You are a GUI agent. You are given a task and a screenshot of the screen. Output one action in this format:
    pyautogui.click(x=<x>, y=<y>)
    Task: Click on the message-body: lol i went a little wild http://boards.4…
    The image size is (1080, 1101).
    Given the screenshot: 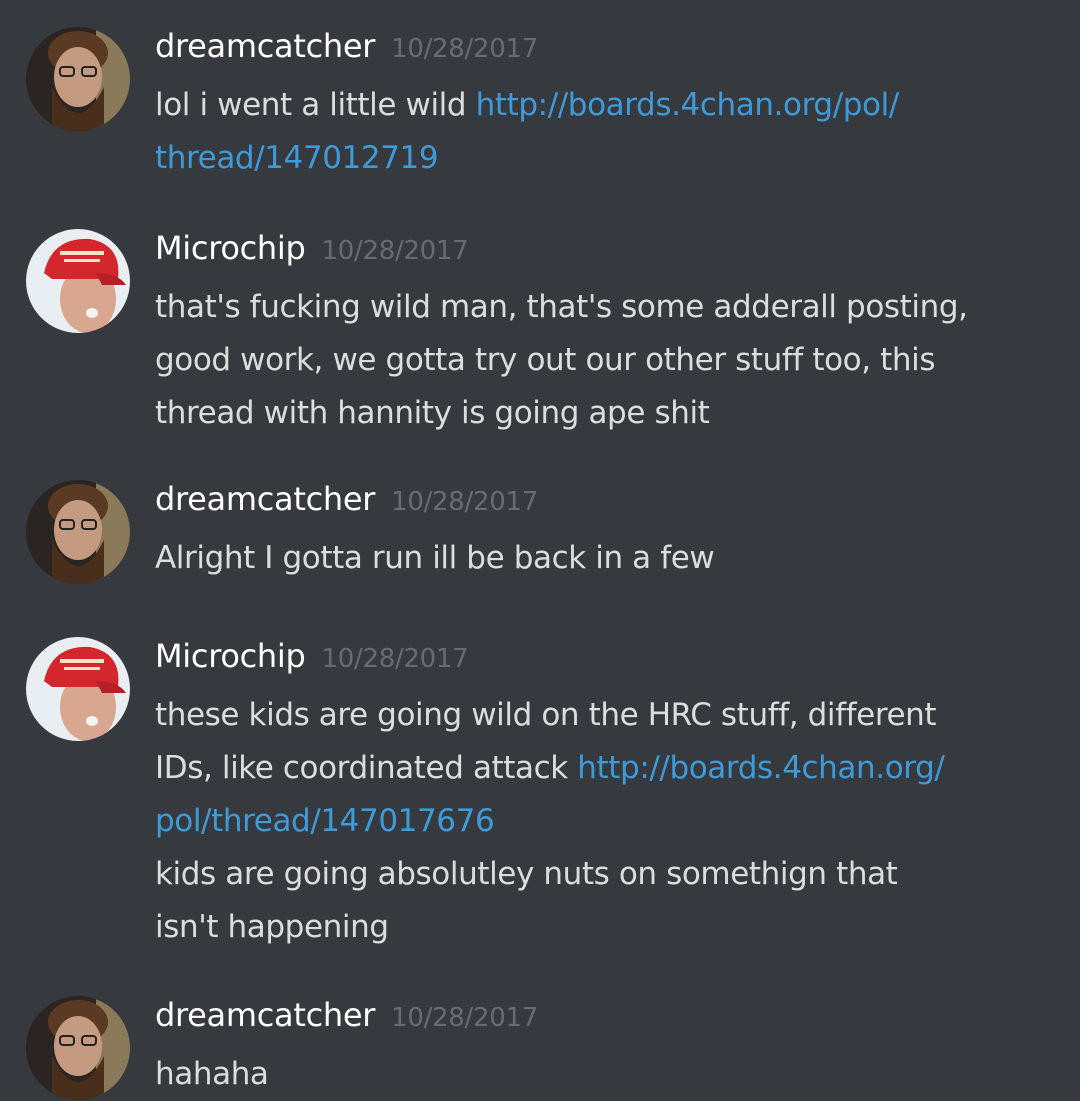 What is the action you would take?
    pyautogui.click(x=597, y=132)
    